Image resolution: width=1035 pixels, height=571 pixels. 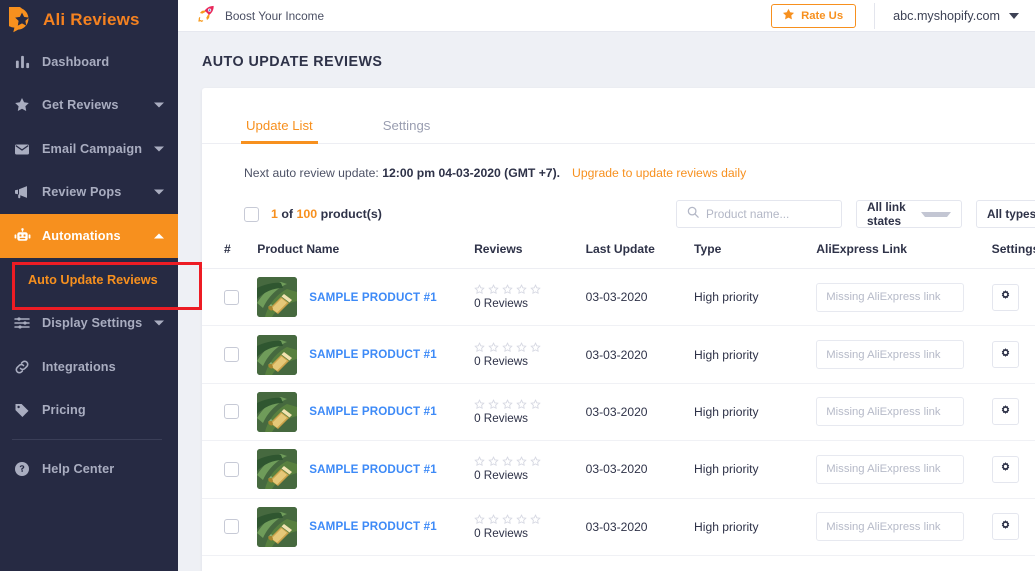 What do you see at coordinates (875, 15) in the screenshot?
I see `topbar-divider` at bounding box center [875, 15].